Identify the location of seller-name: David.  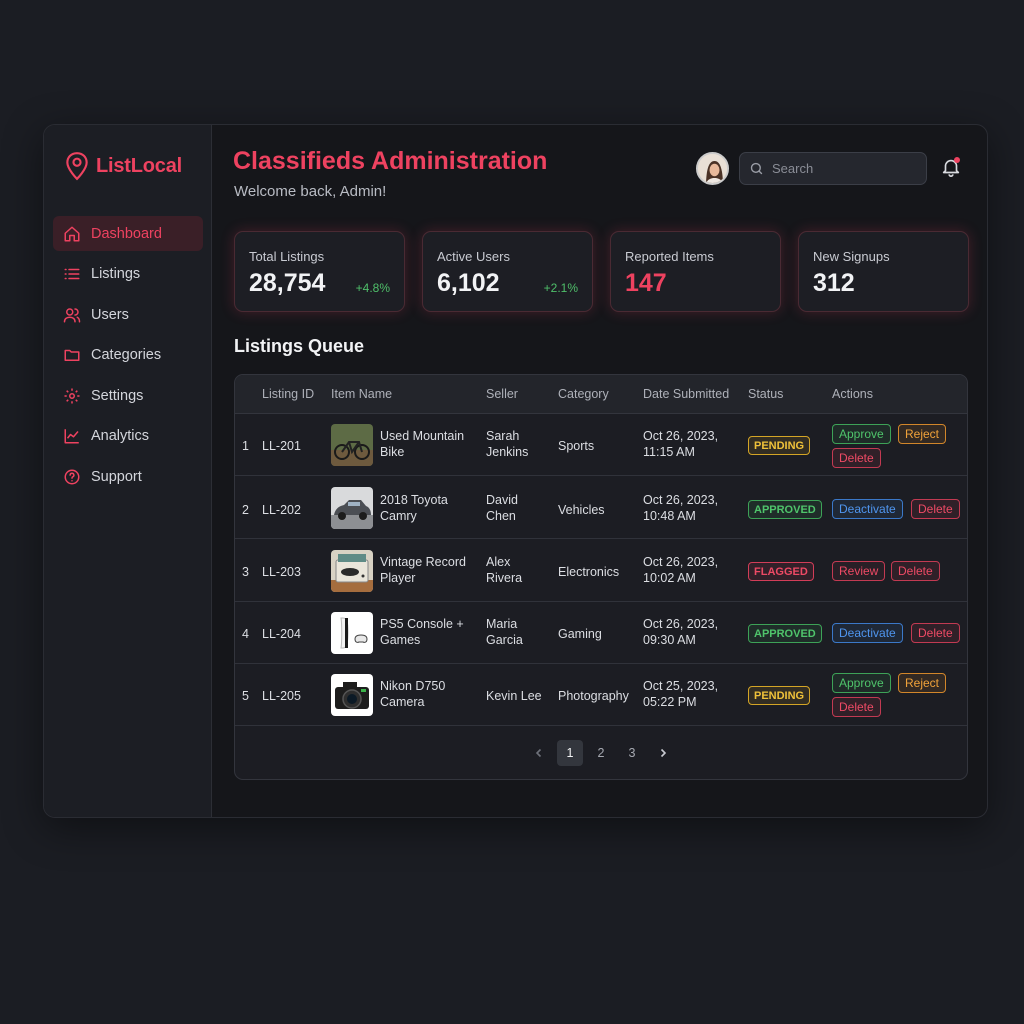
(502, 500).